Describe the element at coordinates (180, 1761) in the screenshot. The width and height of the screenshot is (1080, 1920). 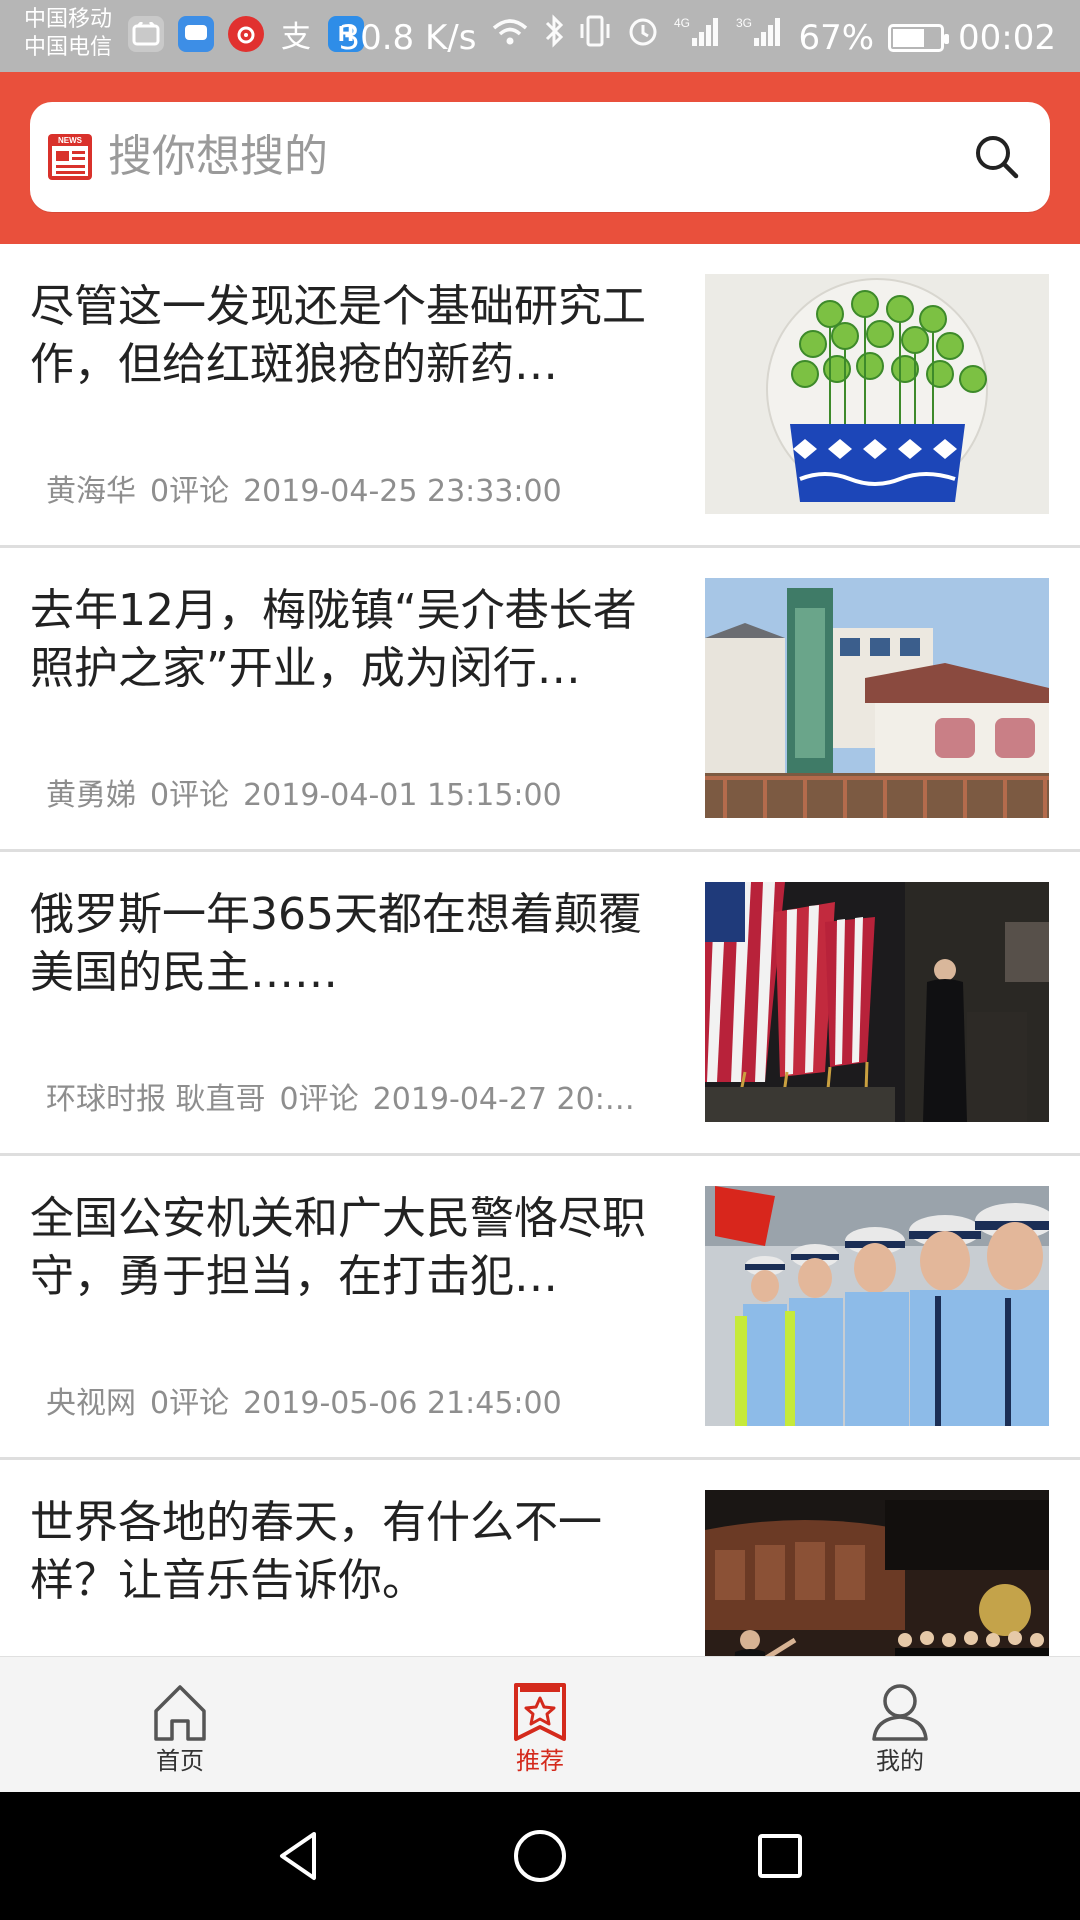
I see `nav-label: 首页` at that location.